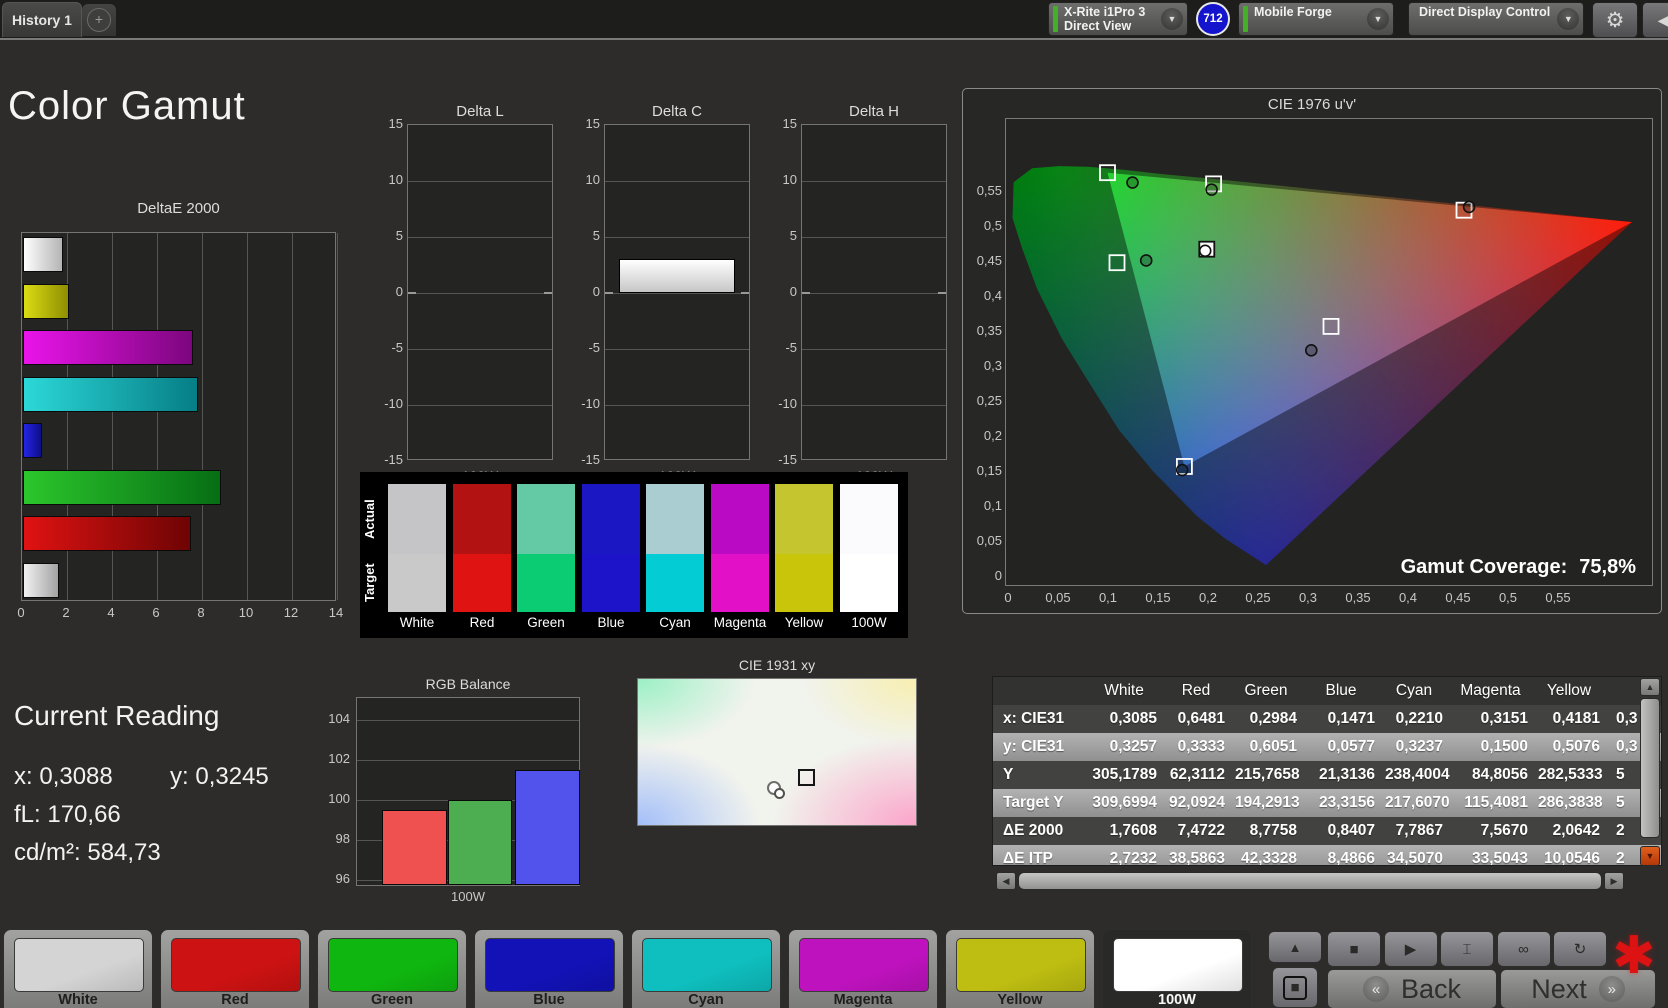 The image size is (1668, 1008). Describe the element at coordinates (1211, 189) in the screenshot. I see `actual-marker-yellow` at that location.